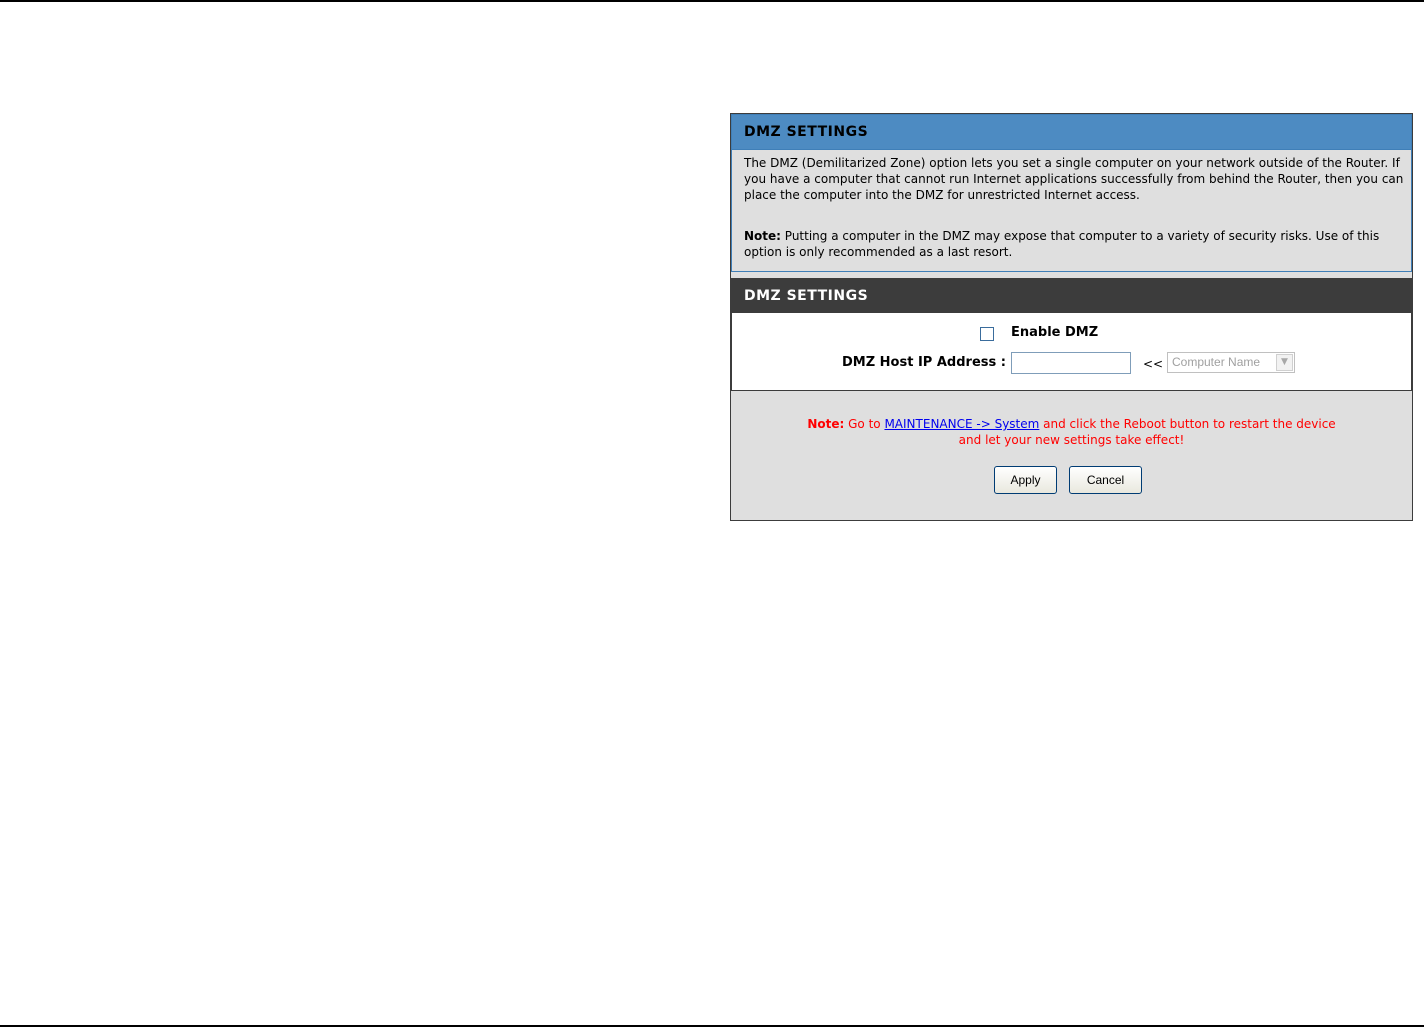 This screenshot has width=1424, height=1028. Describe the element at coordinates (712, 1026) in the screenshot. I see `bottom-rule` at that location.